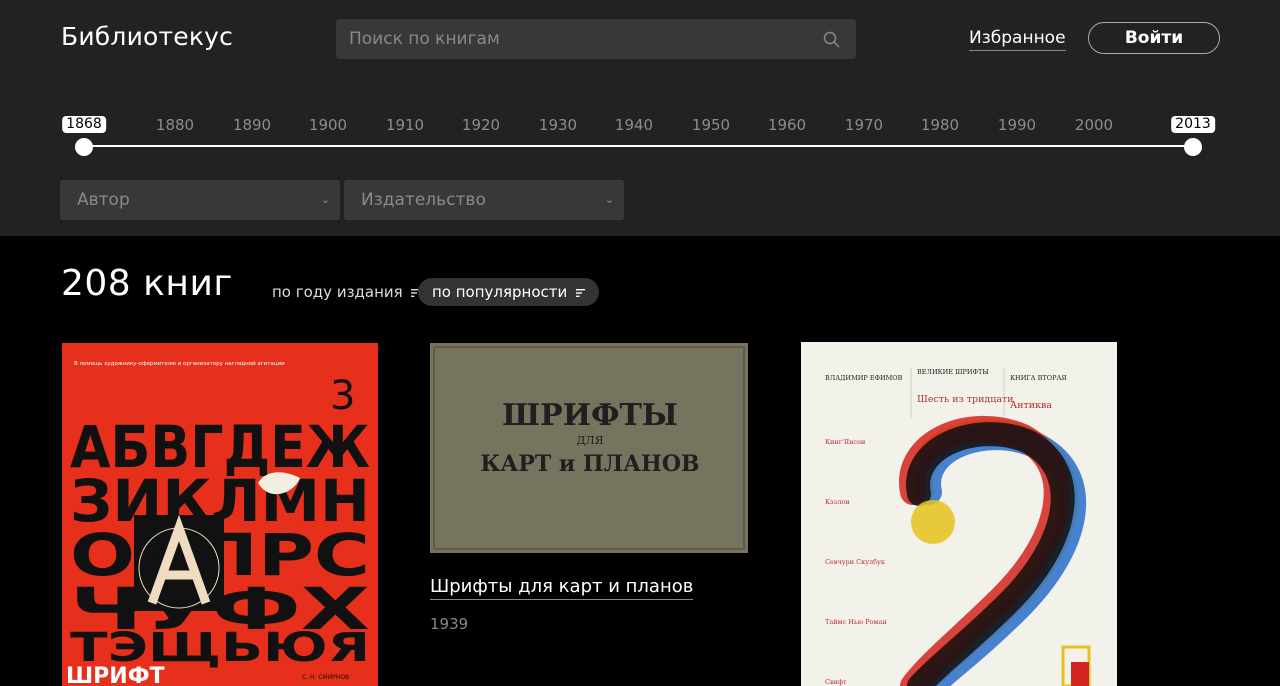 The height and width of the screenshot is (686, 1280). I want to click on cover-font-name: Кэзлон, so click(837, 502).